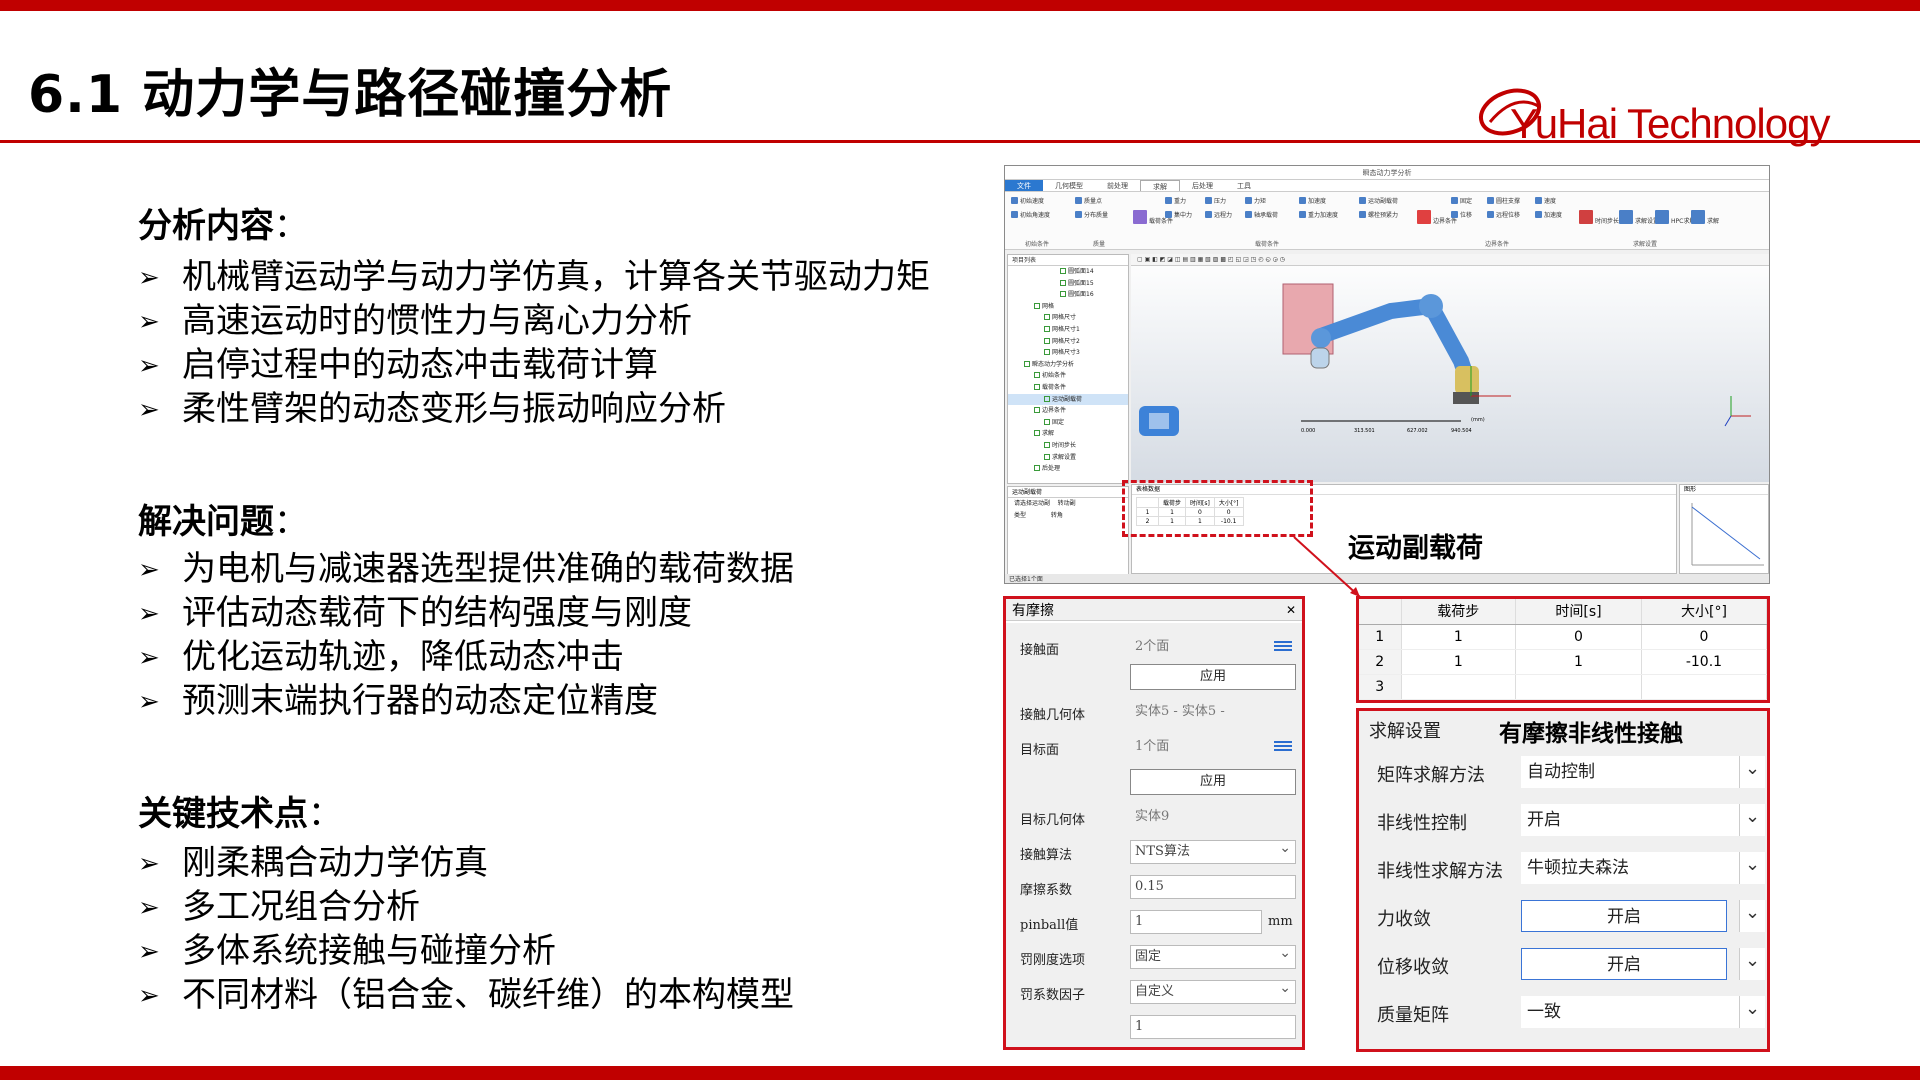 Image resolution: width=1920 pixels, height=1080 pixels. I want to click on tree-item: 圆弧面14, so click(1068, 272).